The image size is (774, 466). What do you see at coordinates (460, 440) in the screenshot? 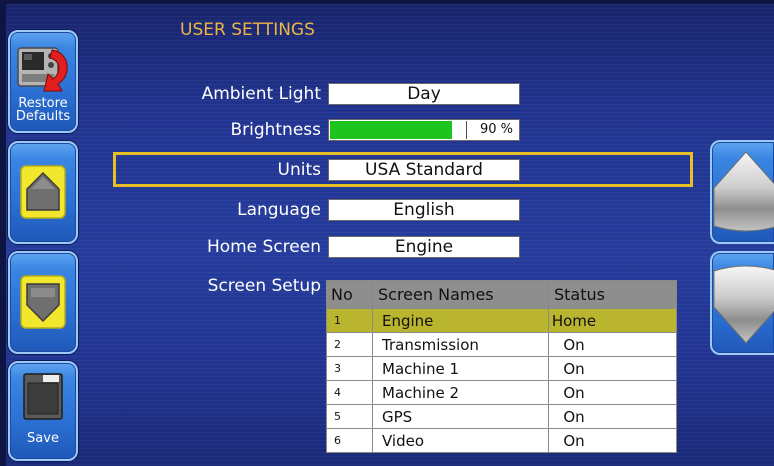
I see `screen-name: Video` at bounding box center [460, 440].